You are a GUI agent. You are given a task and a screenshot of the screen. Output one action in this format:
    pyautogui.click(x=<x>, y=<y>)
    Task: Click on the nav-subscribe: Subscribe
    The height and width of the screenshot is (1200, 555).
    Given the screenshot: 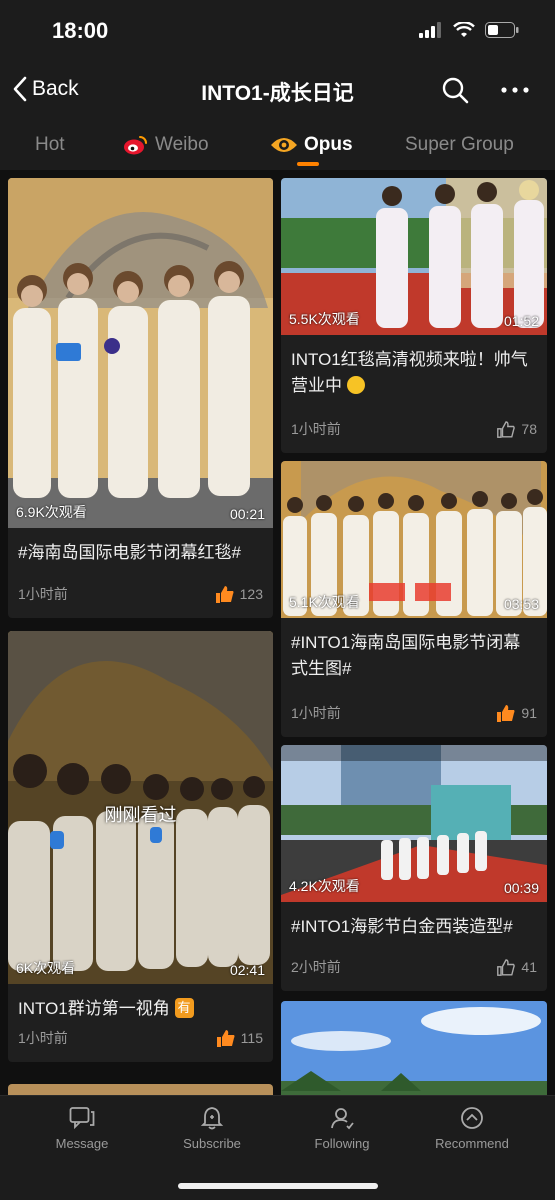 What is the action you would take?
    pyautogui.click(x=212, y=1128)
    